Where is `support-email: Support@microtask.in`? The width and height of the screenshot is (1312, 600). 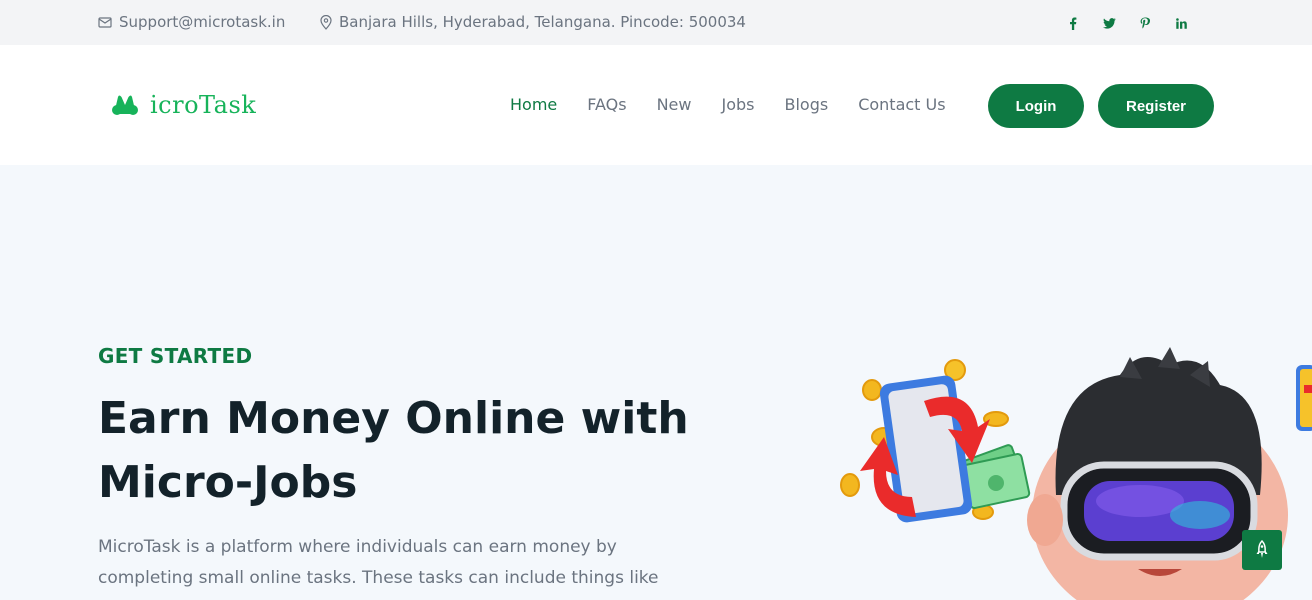 support-email: Support@microtask.in is located at coordinates (191, 22).